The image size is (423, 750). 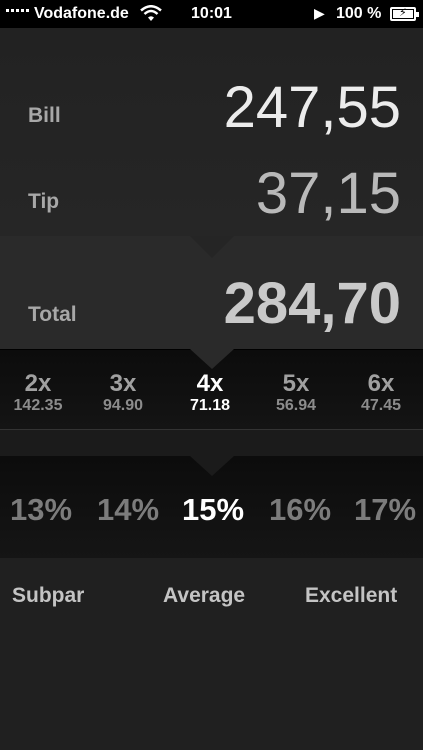 I want to click on split-multiplier: 6x, so click(x=381, y=383).